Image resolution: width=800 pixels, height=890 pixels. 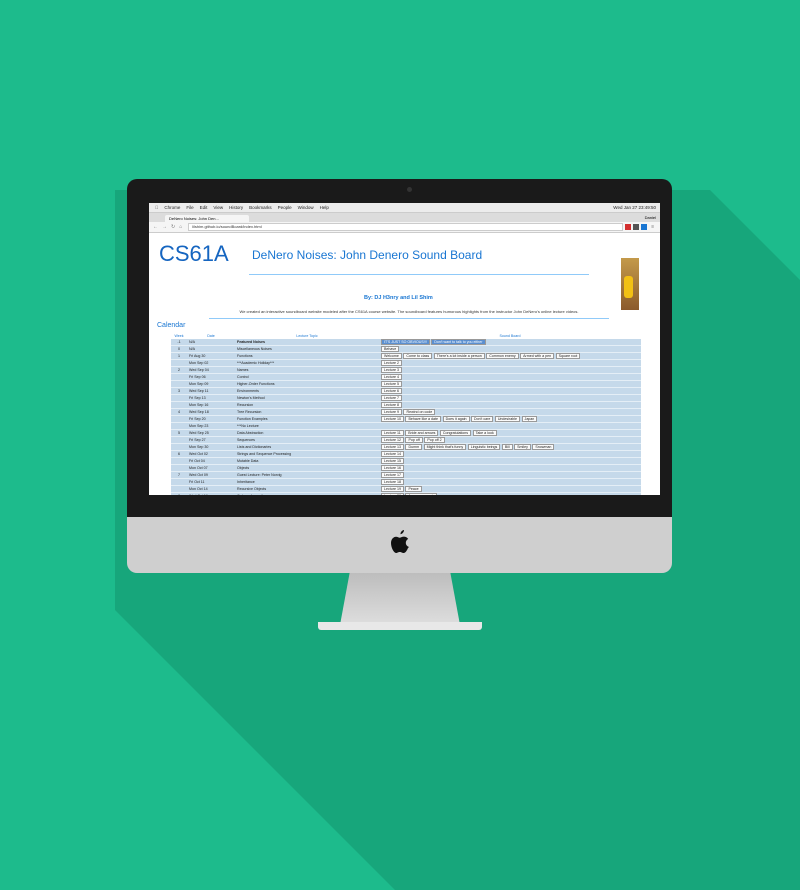 What do you see at coordinates (414, 439) in the screenshot?
I see `sound-button: Pop off` at bounding box center [414, 439].